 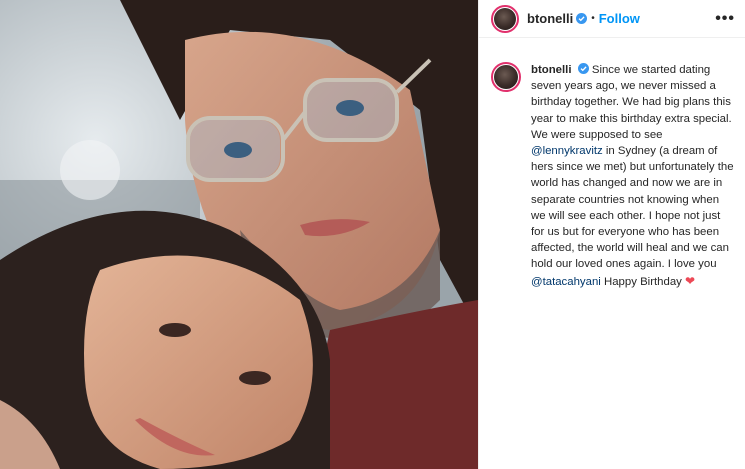 What do you see at coordinates (643, 281) in the screenshot?
I see `caption-part-3: Happy Birthday` at bounding box center [643, 281].